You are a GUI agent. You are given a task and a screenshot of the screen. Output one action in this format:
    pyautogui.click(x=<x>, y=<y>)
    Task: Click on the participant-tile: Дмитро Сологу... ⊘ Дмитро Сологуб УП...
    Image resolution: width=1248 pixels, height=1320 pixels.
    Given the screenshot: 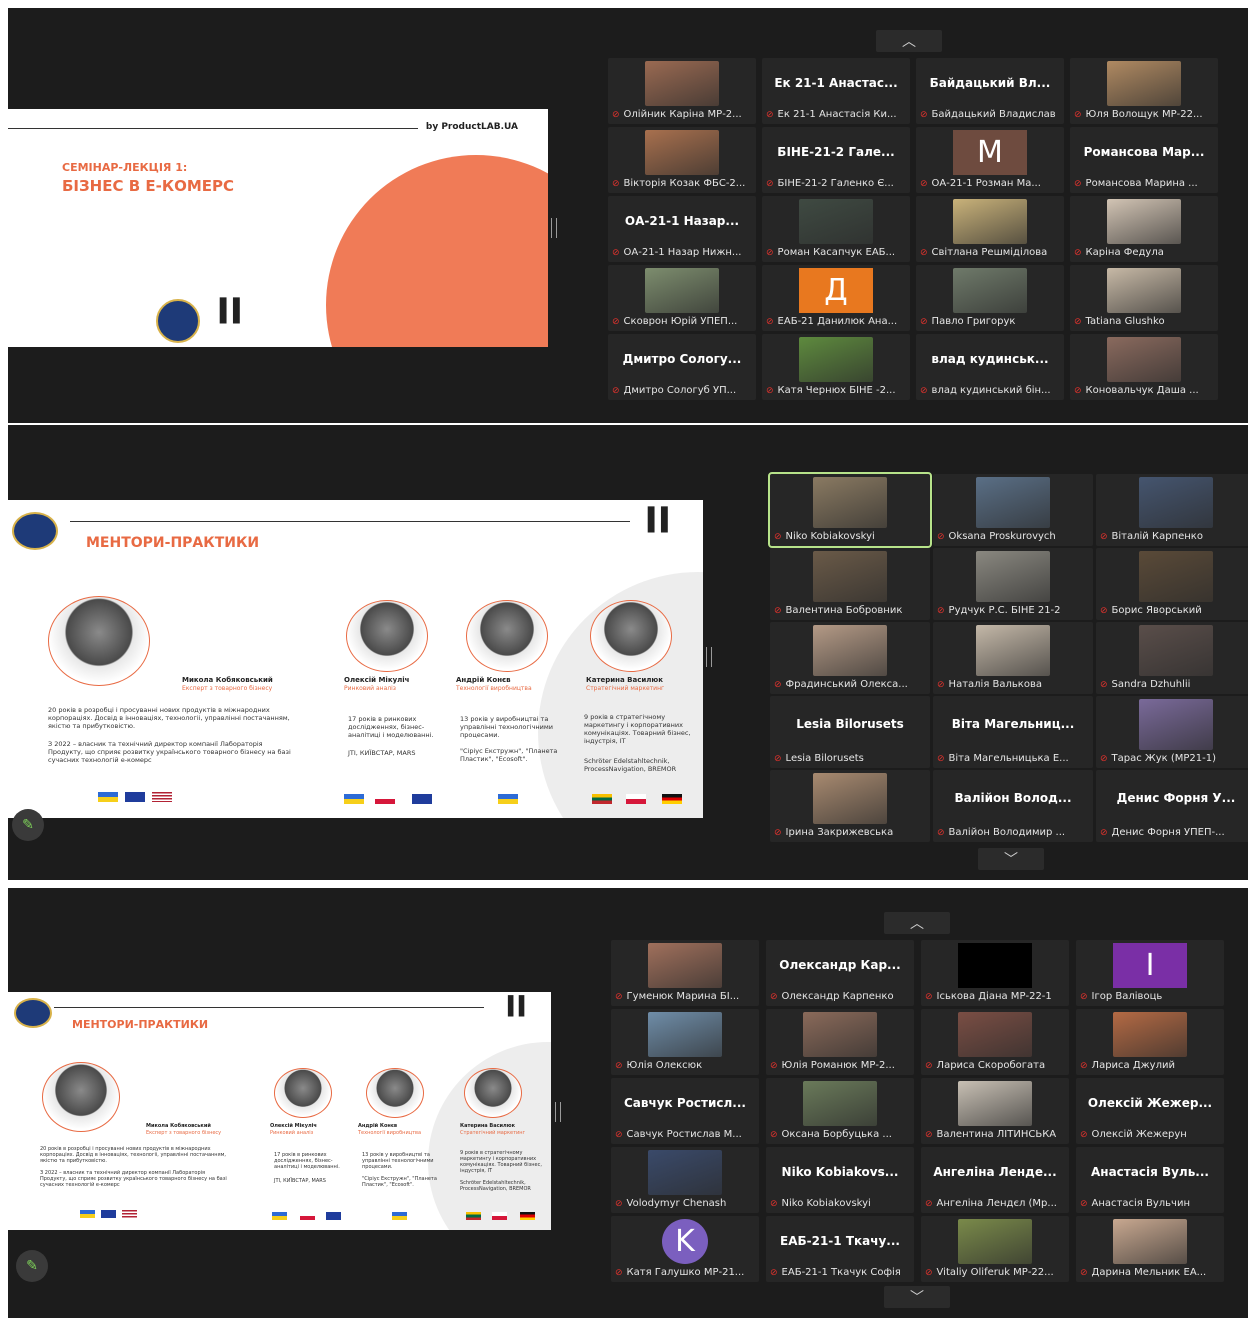 What is the action you would take?
    pyautogui.click(x=682, y=367)
    